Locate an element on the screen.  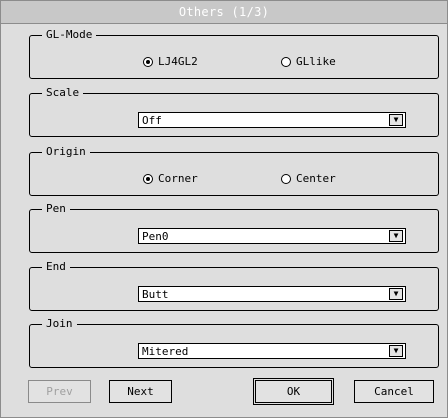
next-button-label: Next is located at coordinates (140, 391).